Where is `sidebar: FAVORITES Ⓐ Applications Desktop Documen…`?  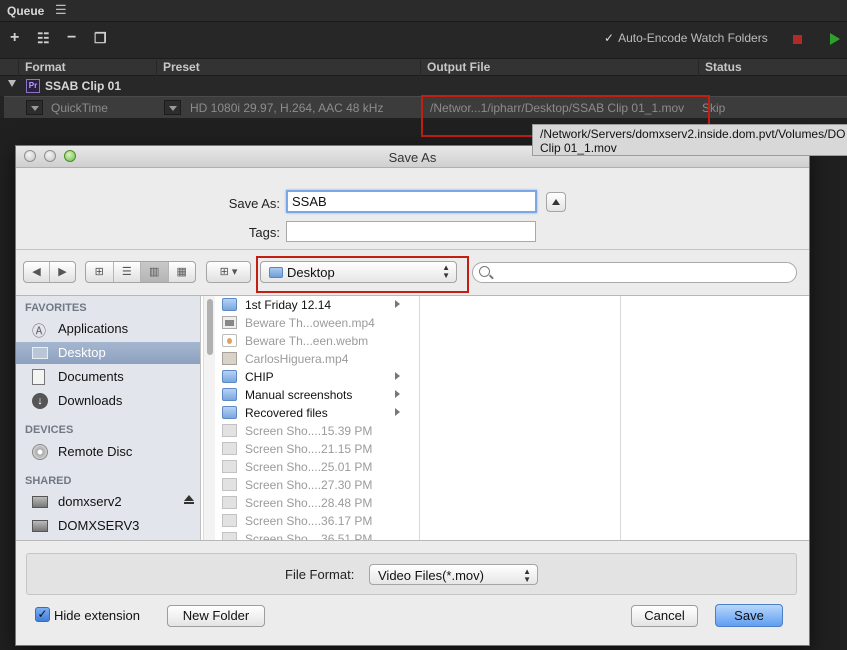
sidebar: FAVORITES Ⓐ Applications Desktop Documen… is located at coordinates (108, 418).